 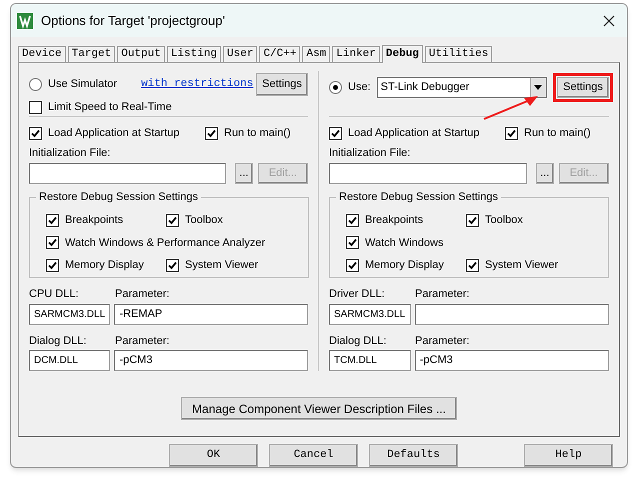 I want to click on window-title: Options for Target 'projectgroup', so click(x=133, y=21).